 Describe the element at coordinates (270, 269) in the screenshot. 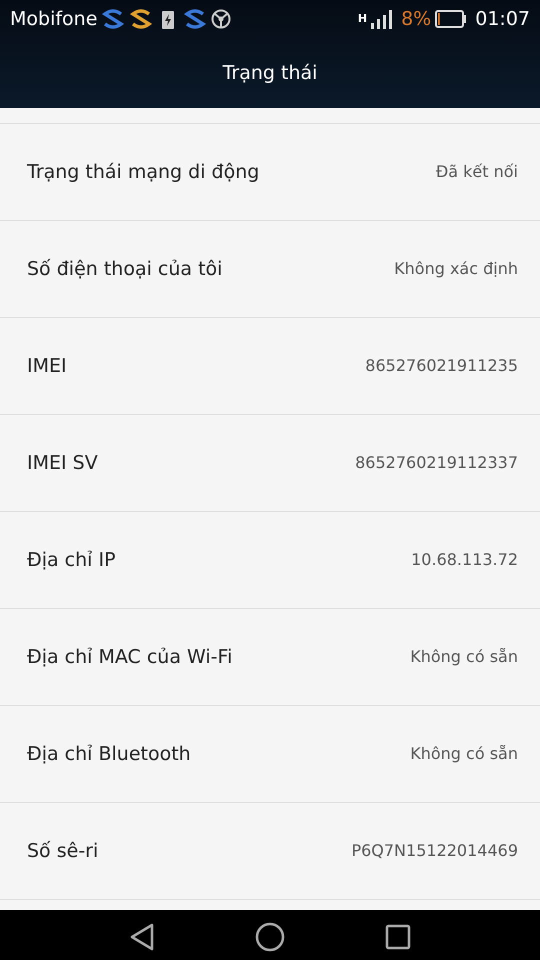

I see `list-row: Số điện thoại của tôi Không xác định` at that location.